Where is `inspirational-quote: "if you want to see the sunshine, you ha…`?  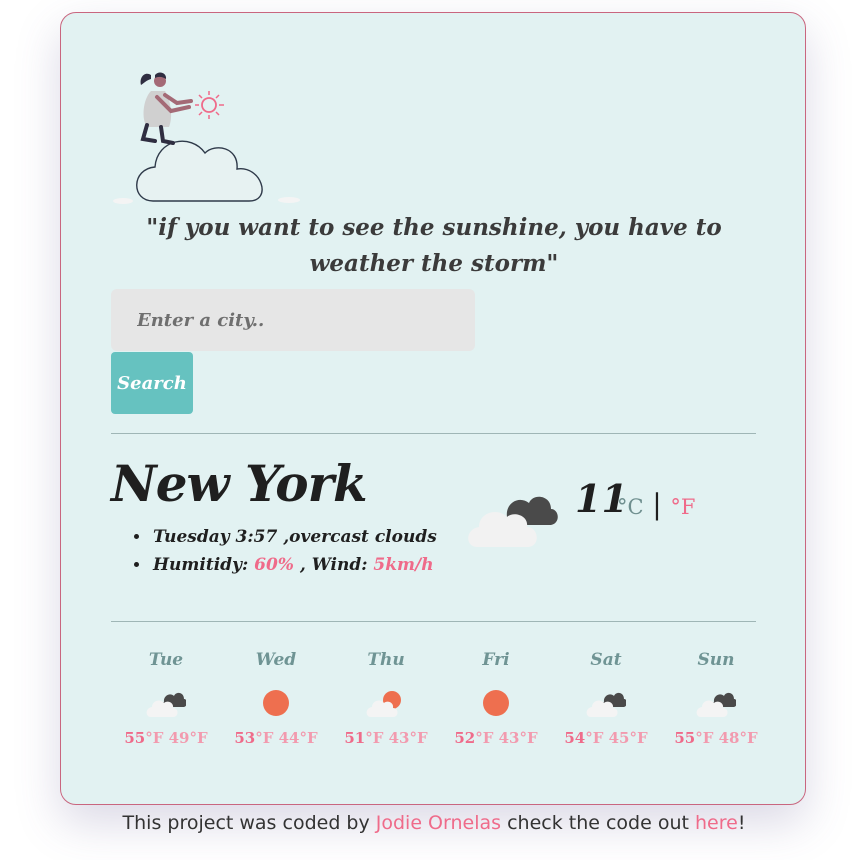 inspirational-quote: "if you want to see the sunshine, you ha… is located at coordinates (434, 245).